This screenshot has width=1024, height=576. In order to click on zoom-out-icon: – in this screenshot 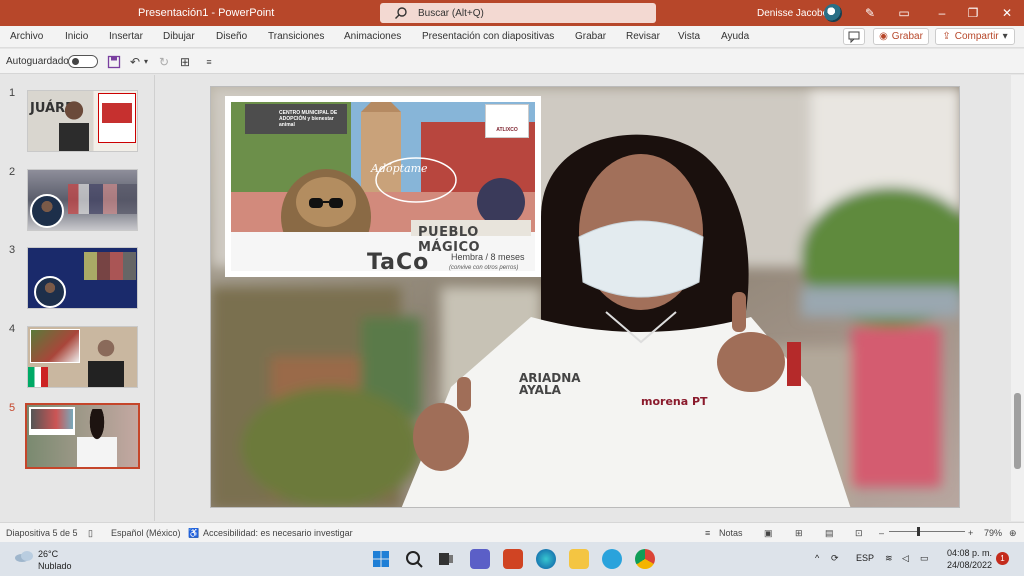, I will do `click(881, 533)`.